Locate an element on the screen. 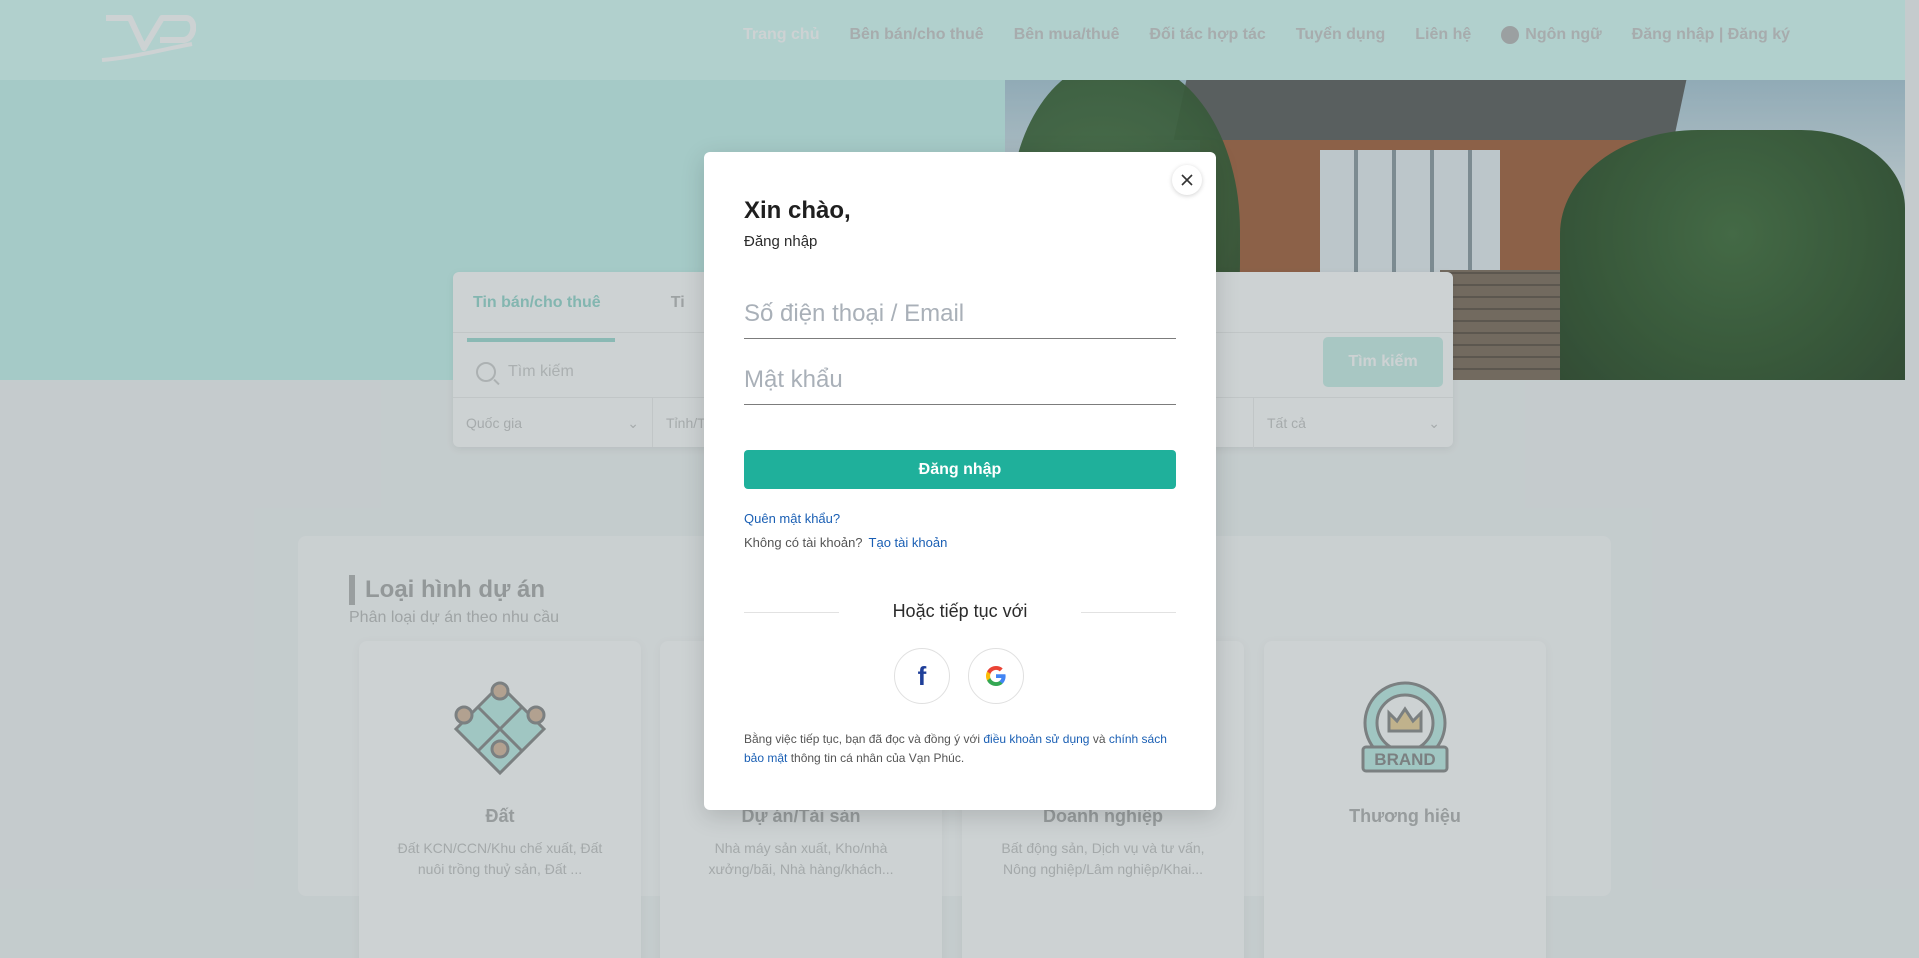 This screenshot has height=958, width=1919. no-account-row: Không có tài khoản? Tạo tài khoản is located at coordinates (845, 542).